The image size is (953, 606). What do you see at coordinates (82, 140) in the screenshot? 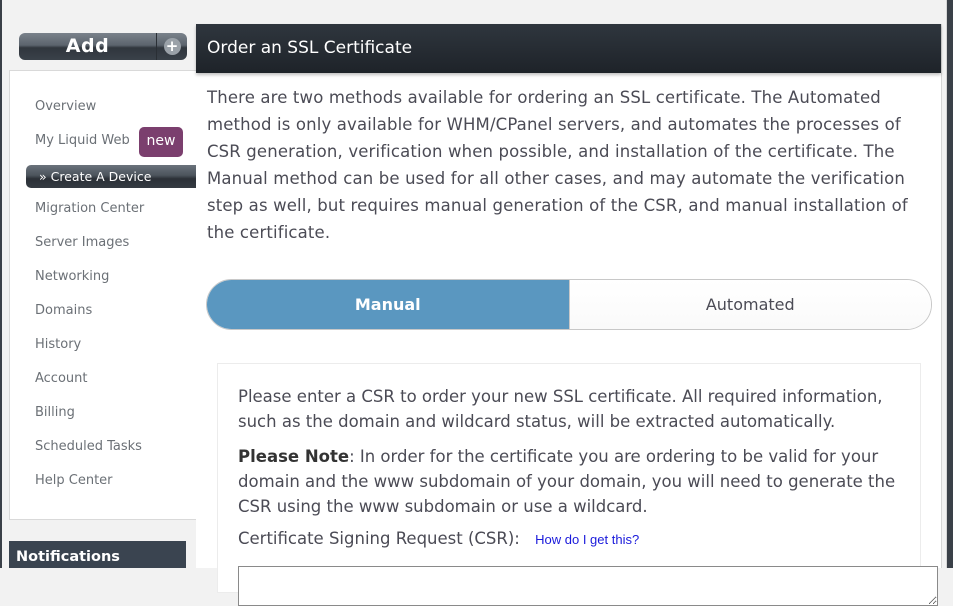
I see `sidebar-item-my-liquid-web: My Liquid Web` at bounding box center [82, 140].